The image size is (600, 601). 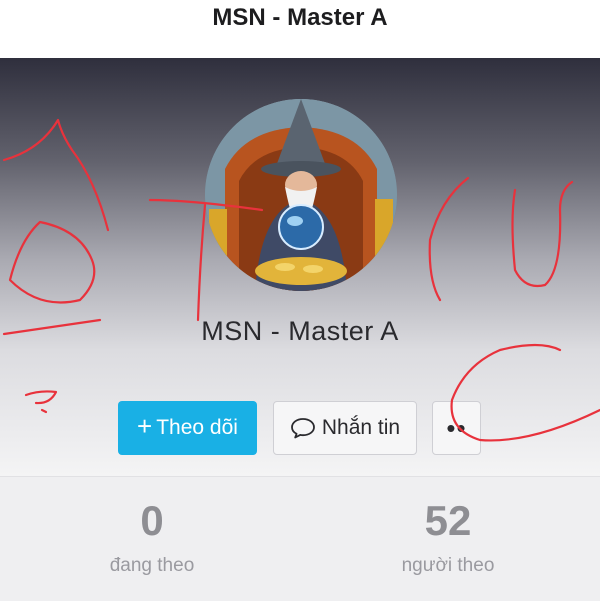 I want to click on follow-button: + Theo dõi, so click(x=187, y=428).